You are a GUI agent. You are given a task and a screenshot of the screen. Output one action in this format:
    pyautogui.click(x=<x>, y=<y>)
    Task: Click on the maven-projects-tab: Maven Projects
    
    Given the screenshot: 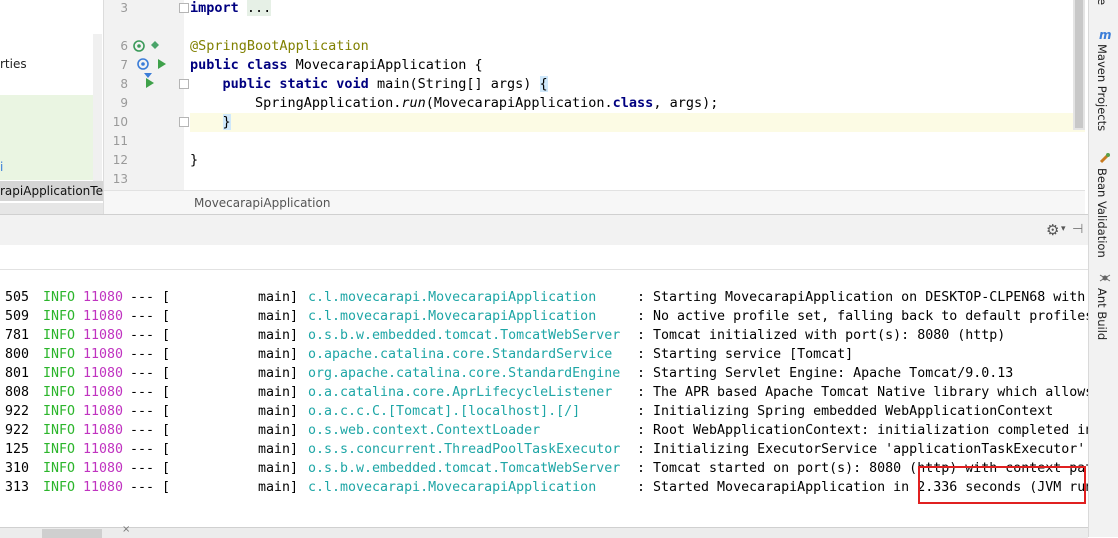 What is the action you would take?
    pyautogui.click(x=1102, y=87)
    